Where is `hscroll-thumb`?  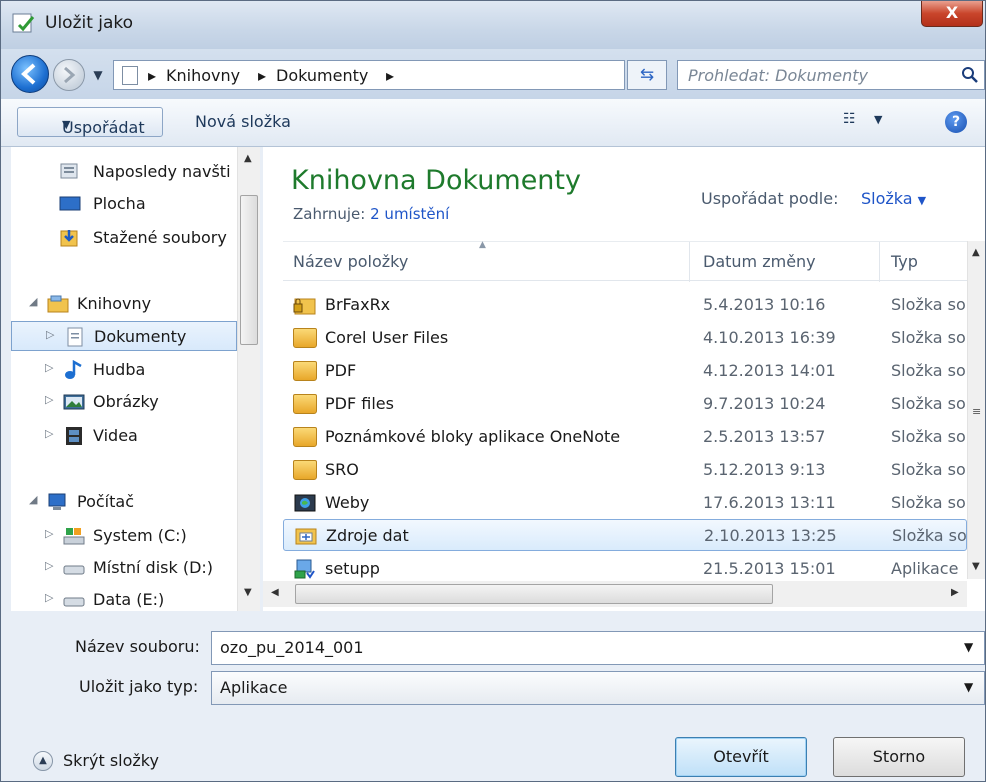 hscroll-thumb is located at coordinates (534, 594).